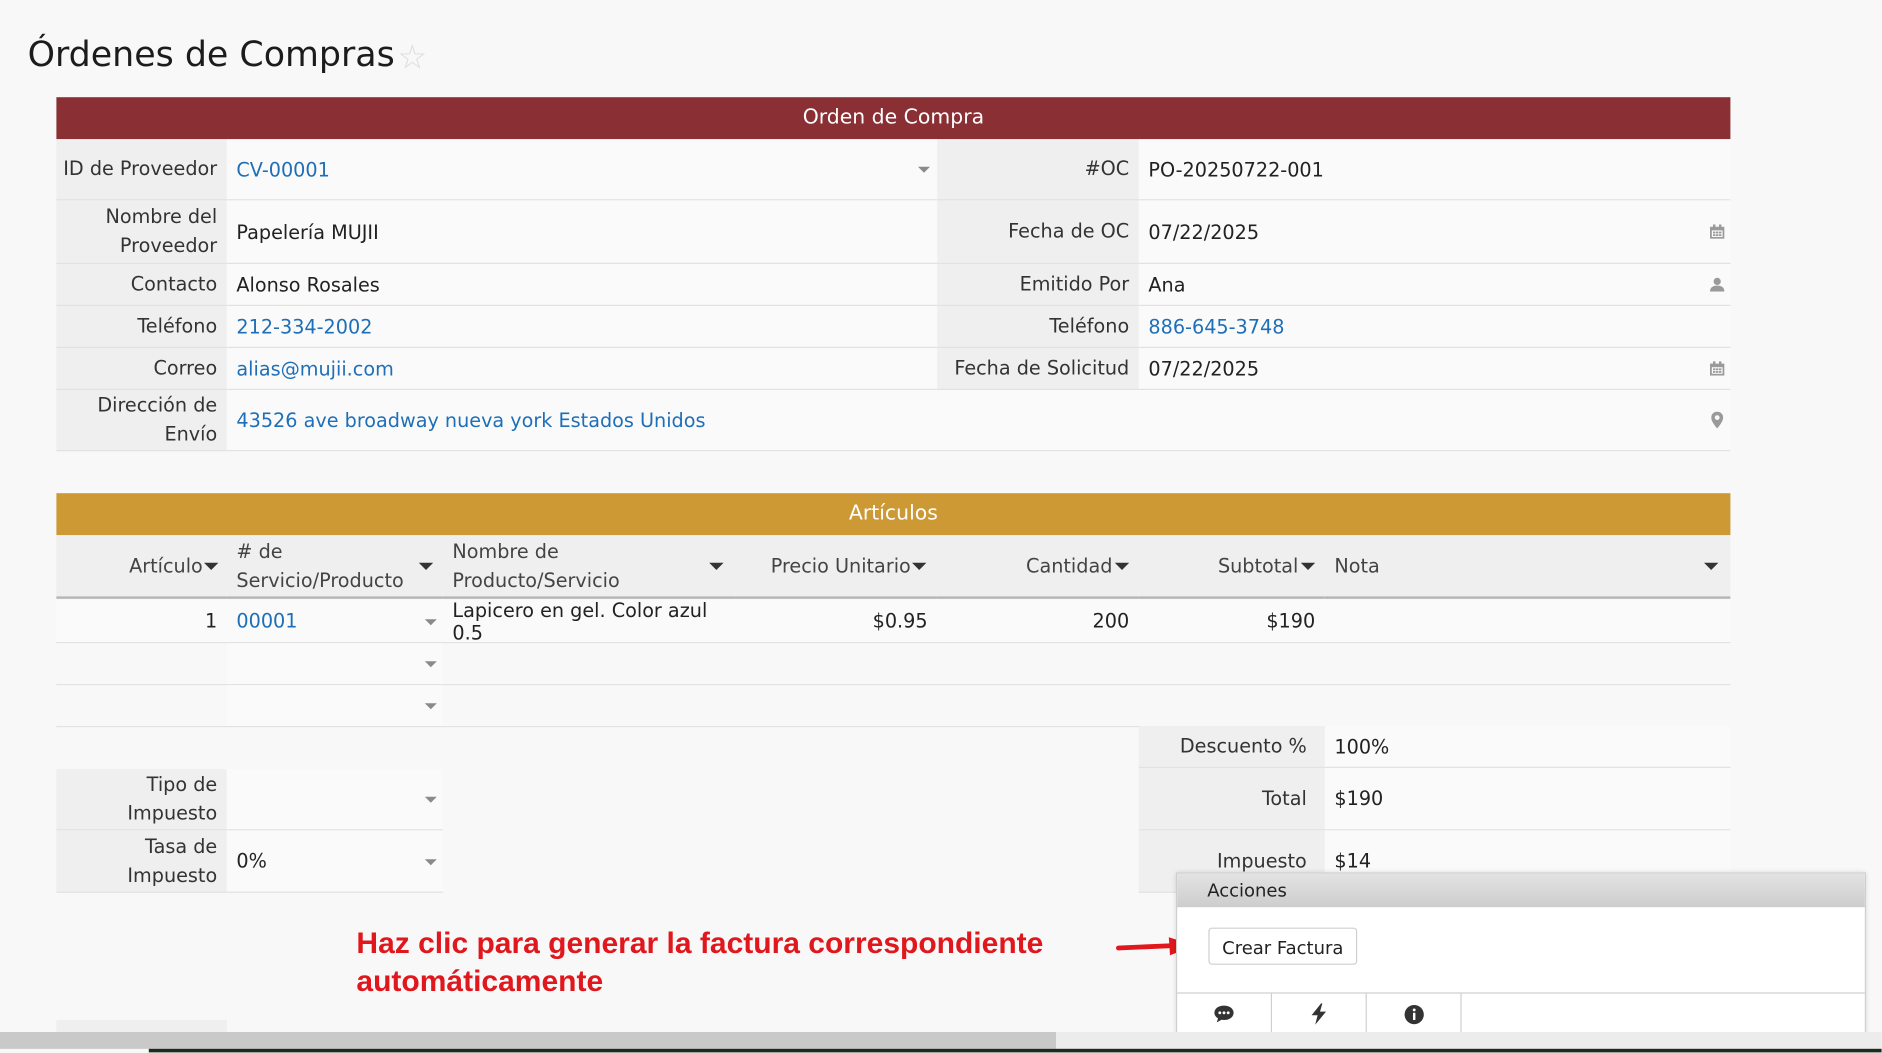  I want to click on vendor-id-field: CV-00001, so click(582, 170).